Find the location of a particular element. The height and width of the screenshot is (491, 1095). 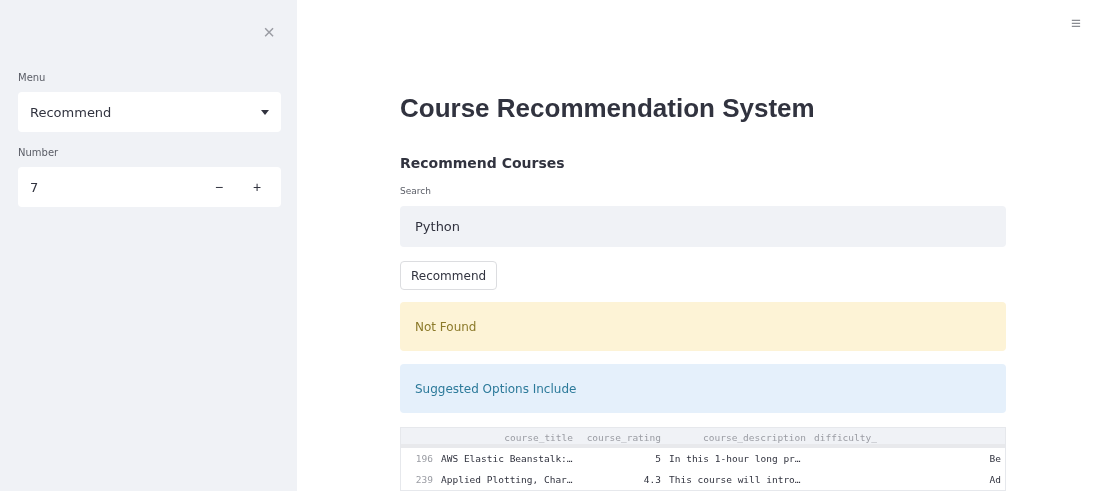

page-title: Course Recommendation System is located at coordinates (608, 108).